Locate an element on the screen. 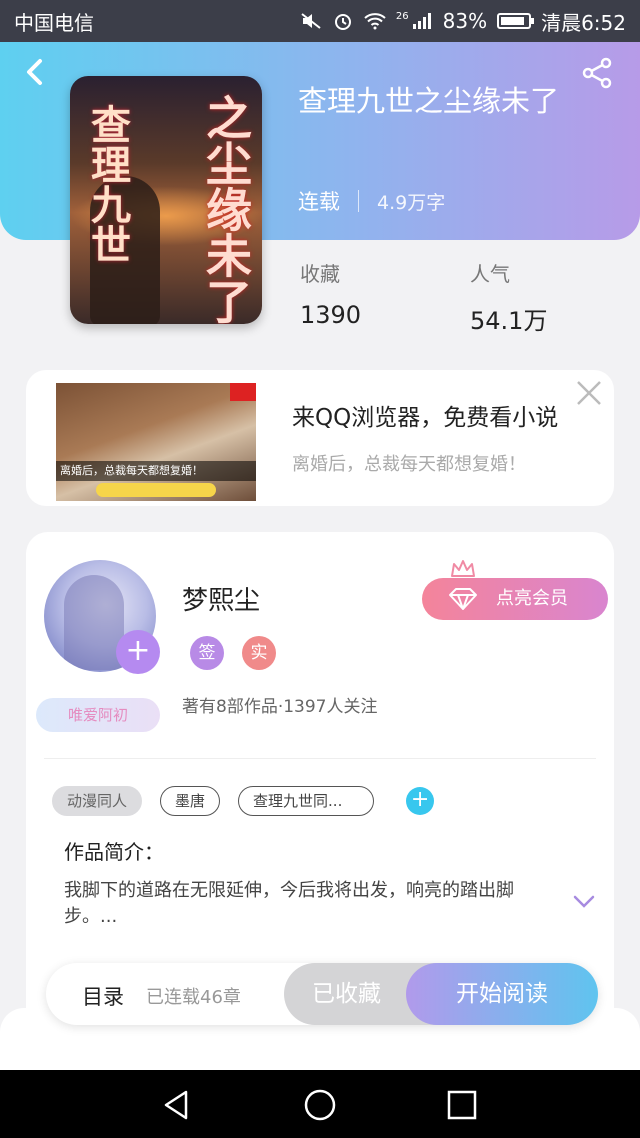 This screenshot has width=640, height=1138. meta-divider is located at coordinates (358, 201).